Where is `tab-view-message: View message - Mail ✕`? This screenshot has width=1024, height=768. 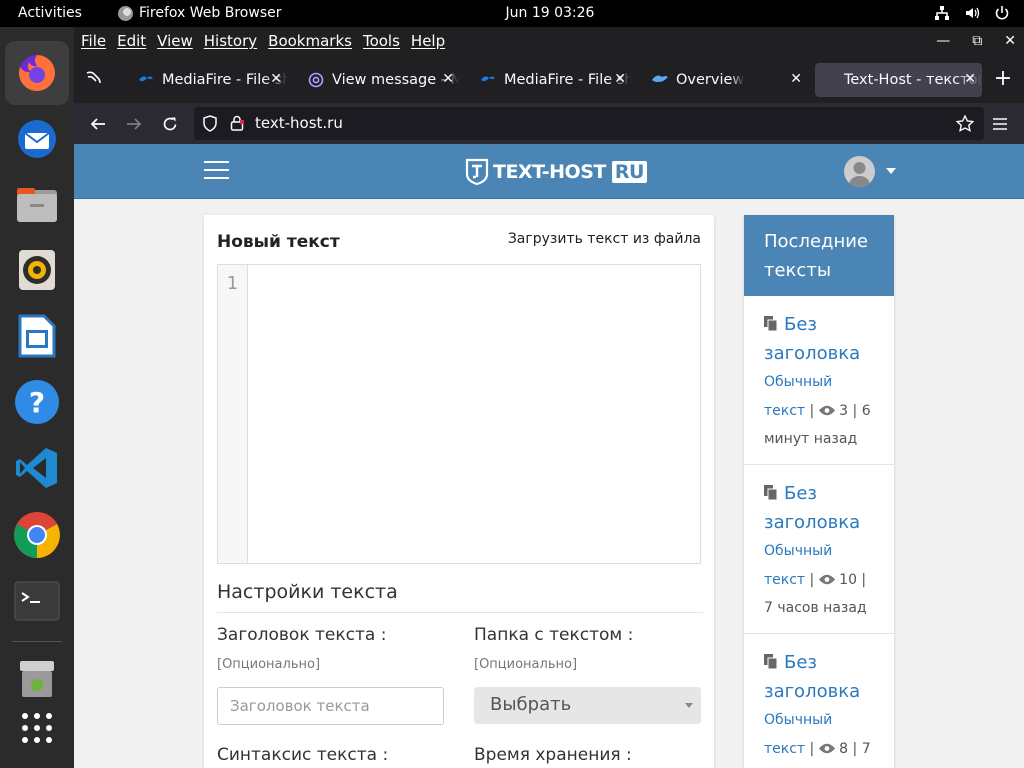
tab-view-message: View message - Mail ✕ is located at coordinates (379, 80).